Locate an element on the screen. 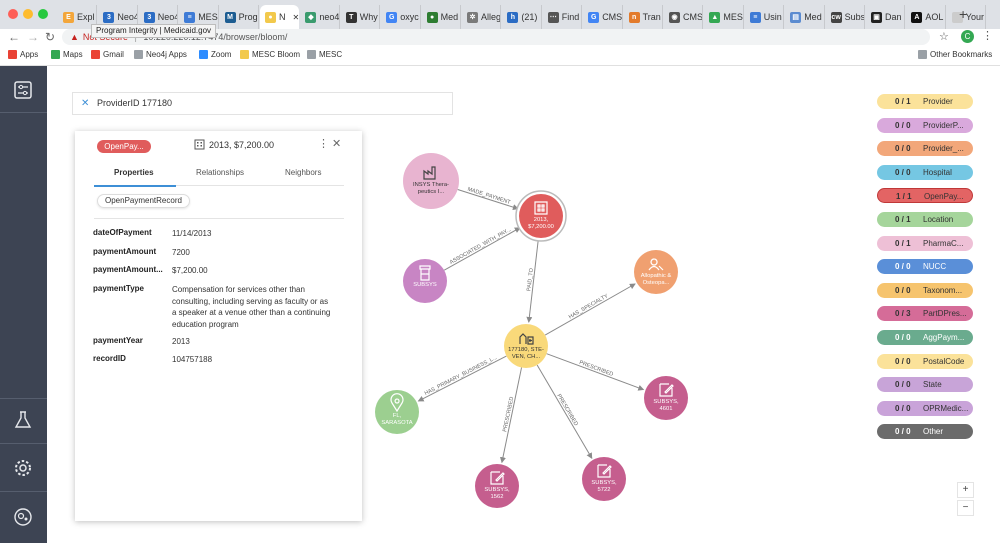  tab-tooltip: Program Integrity | Medicaid.gov is located at coordinates (154, 31).